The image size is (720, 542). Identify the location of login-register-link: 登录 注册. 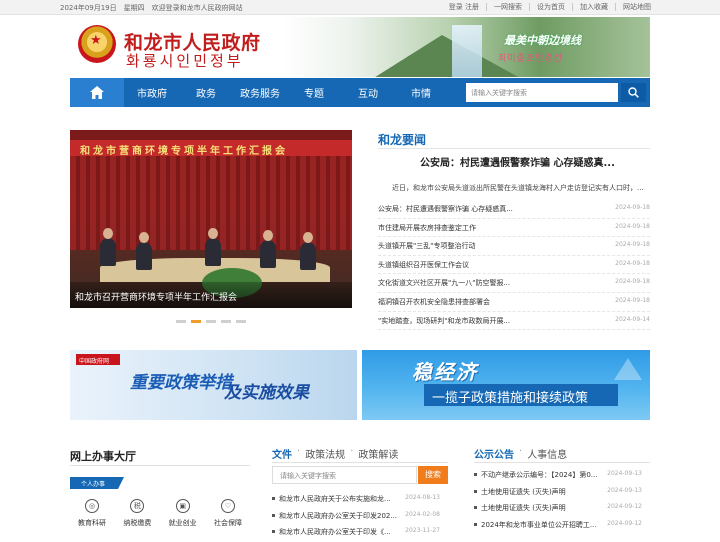
(464, 7).